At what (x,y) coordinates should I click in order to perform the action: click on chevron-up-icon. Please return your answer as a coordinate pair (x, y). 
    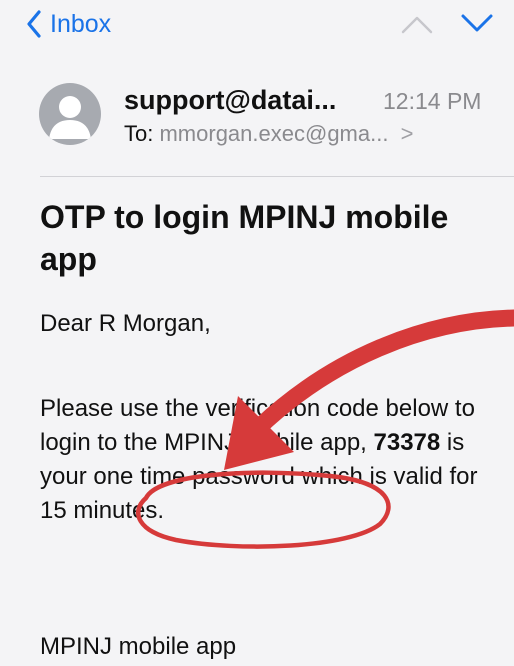
    Looking at the image, I should click on (417, 25).